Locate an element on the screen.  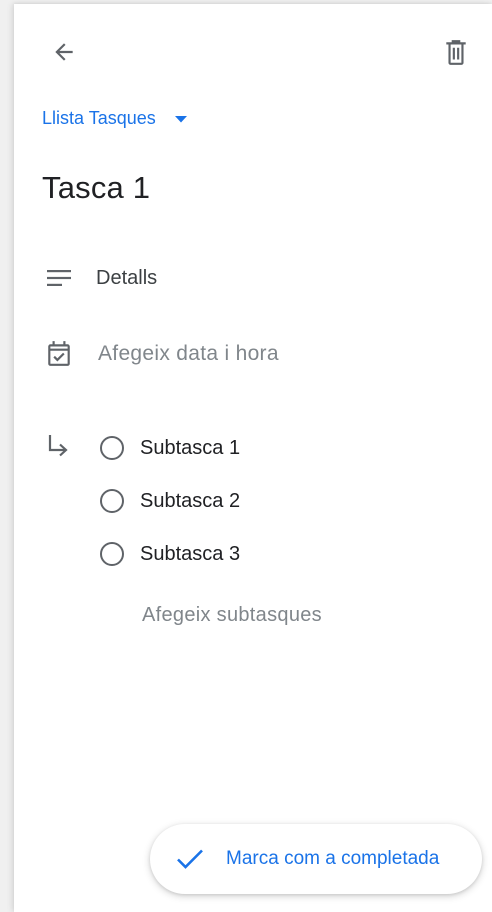
delete-button is located at coordinates (456, 52).